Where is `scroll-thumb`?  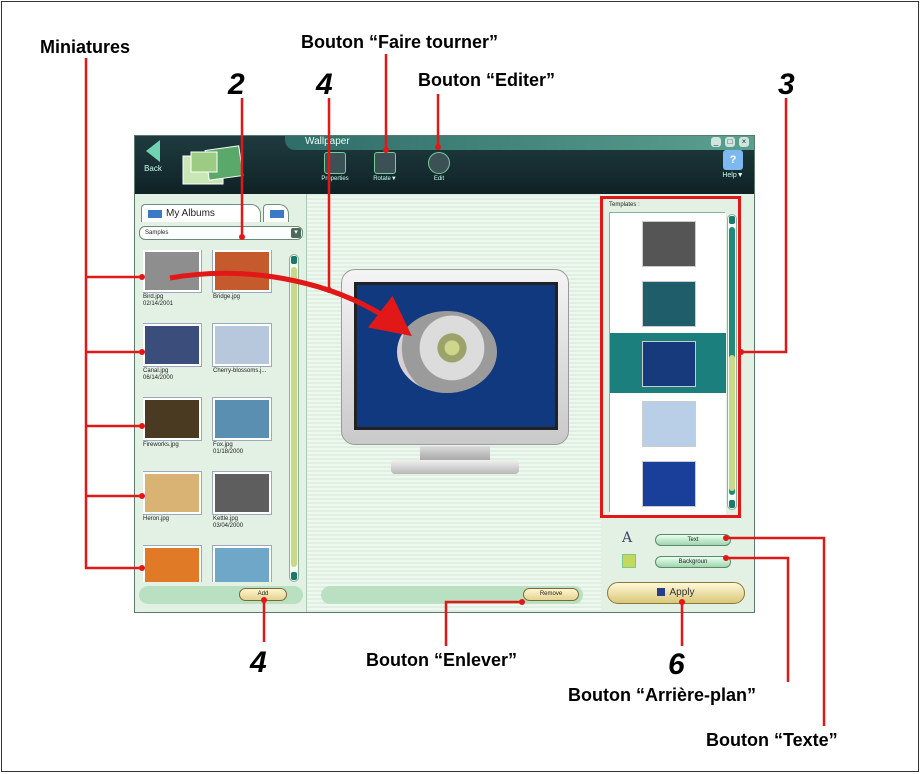 scroll-thumb is located at coordinates (294, 417).